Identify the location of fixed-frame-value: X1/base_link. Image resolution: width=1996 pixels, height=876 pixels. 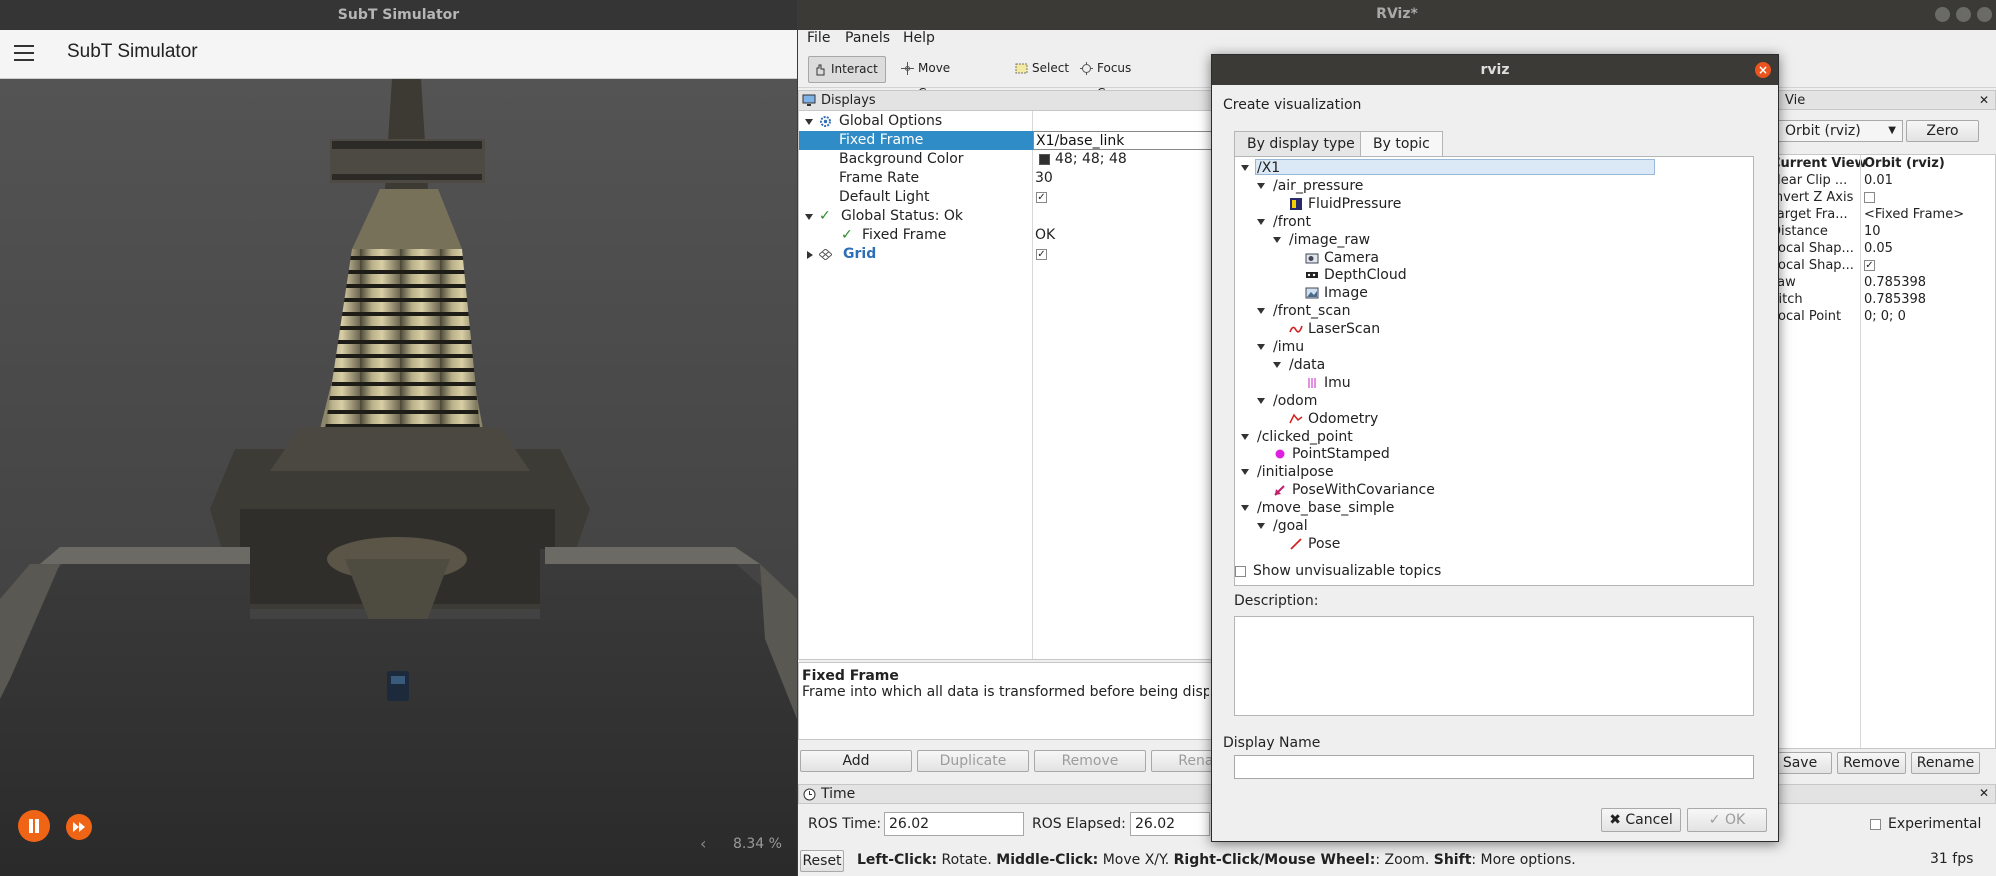
(1123, 140).